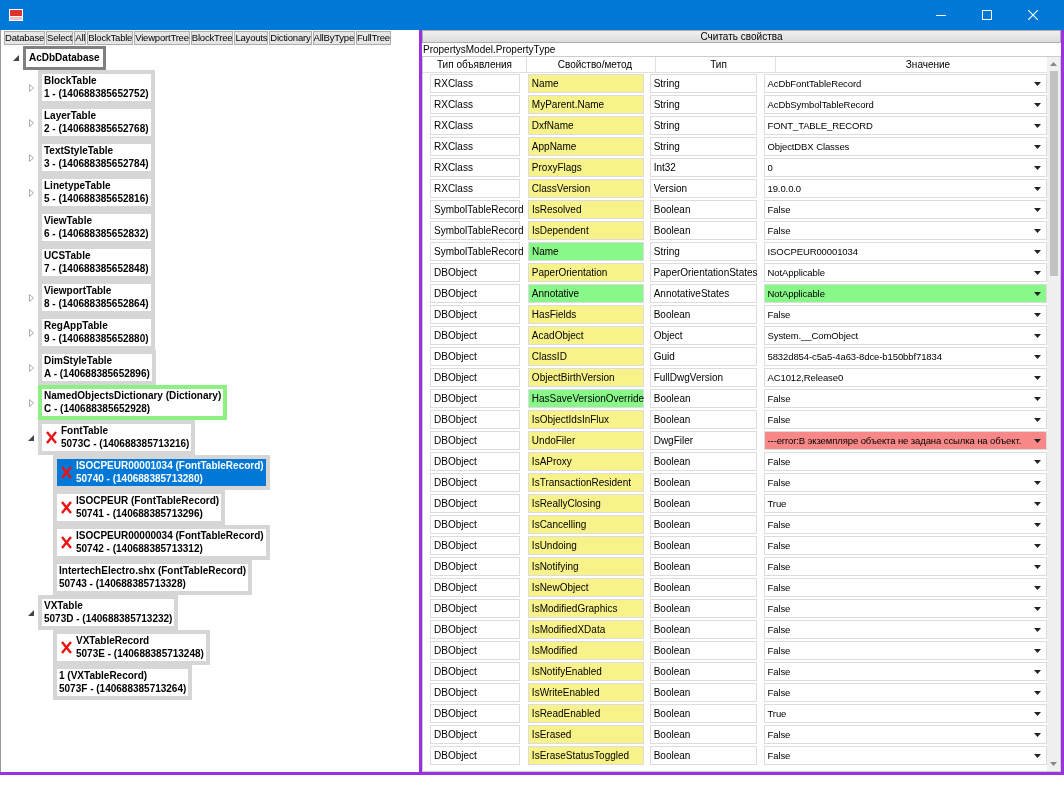 The height and width of the screenshot is (800, 1064). What do you see at coordinates (96, 198) in the screenshot?
I see `node-id: 5 - (140688385652816)` at bounding box center [96, 198].